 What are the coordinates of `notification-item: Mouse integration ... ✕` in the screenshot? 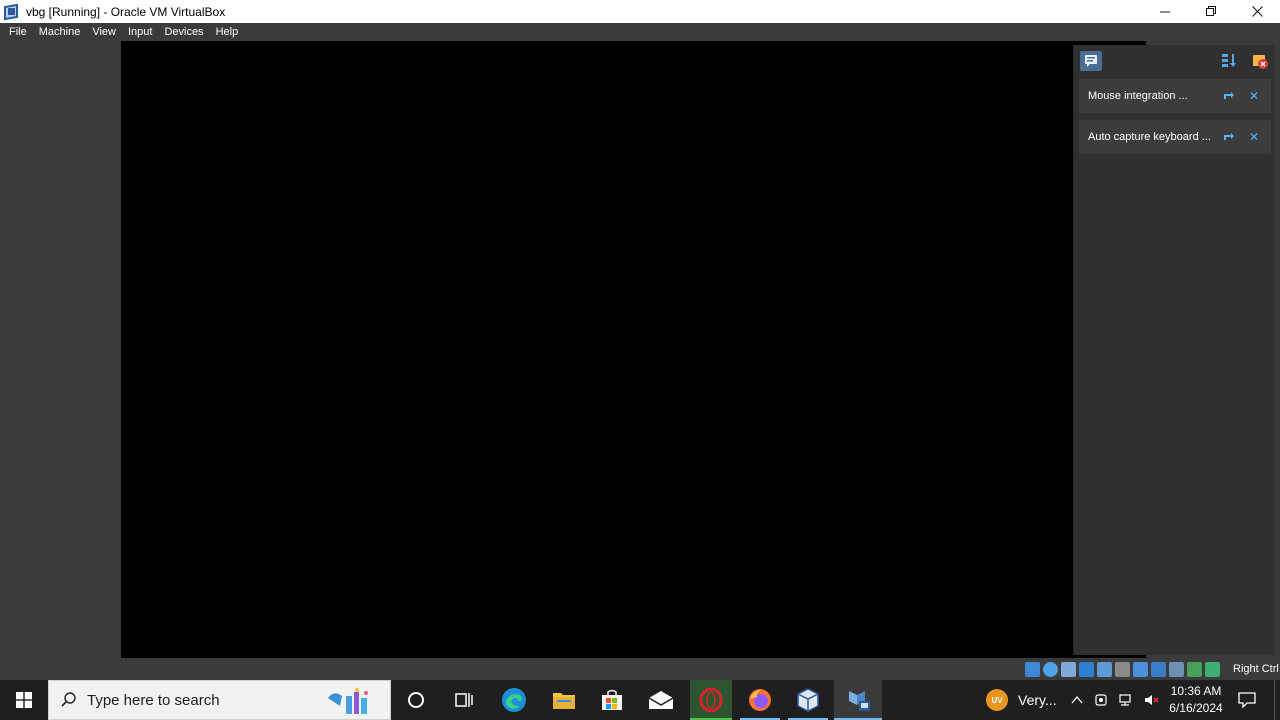 It's located at (1175, 96).